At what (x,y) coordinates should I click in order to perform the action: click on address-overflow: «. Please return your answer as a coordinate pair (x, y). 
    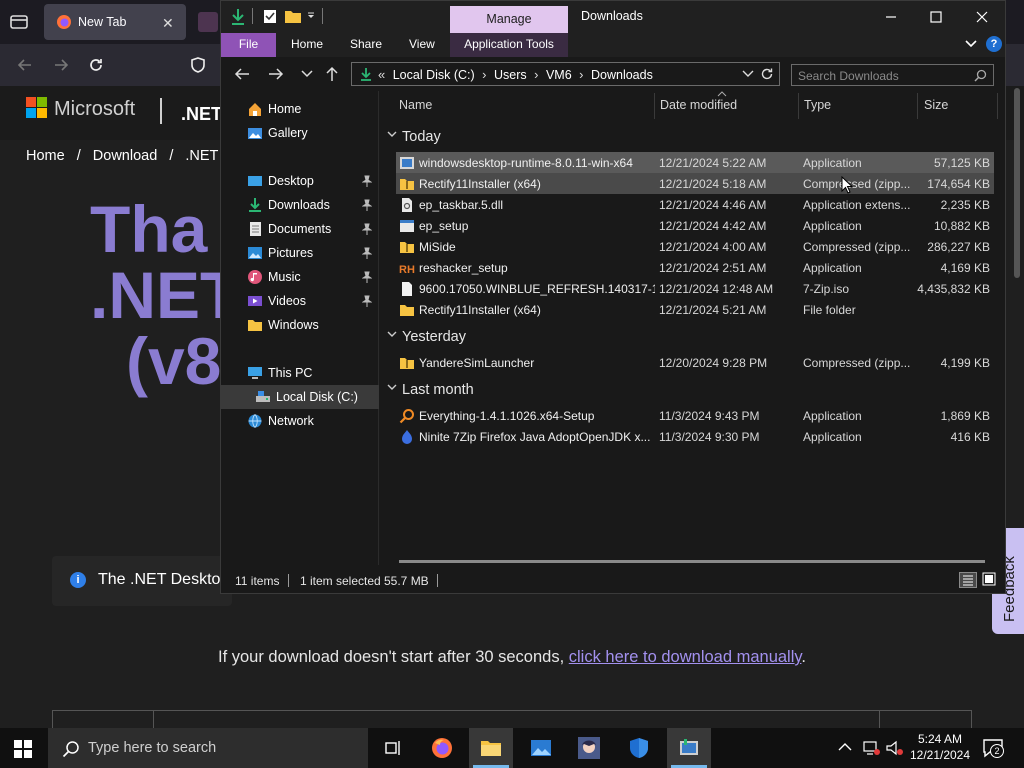
    Looking at the image, I should click on (381, 74).